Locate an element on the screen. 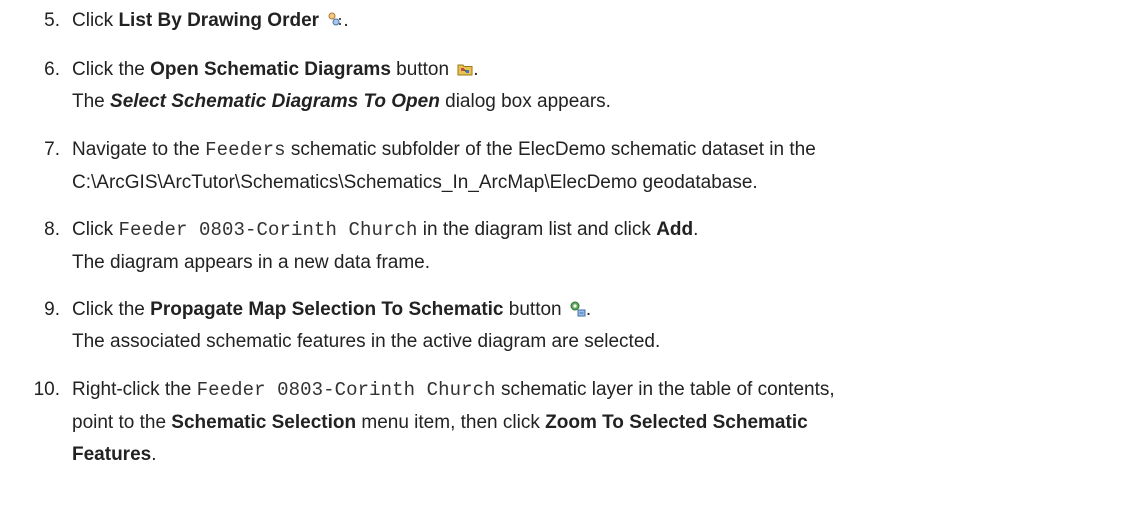 The height and width of the screenshot is (507, 1138). propagate-map-selection-icon is located at coordinates (578, 309).